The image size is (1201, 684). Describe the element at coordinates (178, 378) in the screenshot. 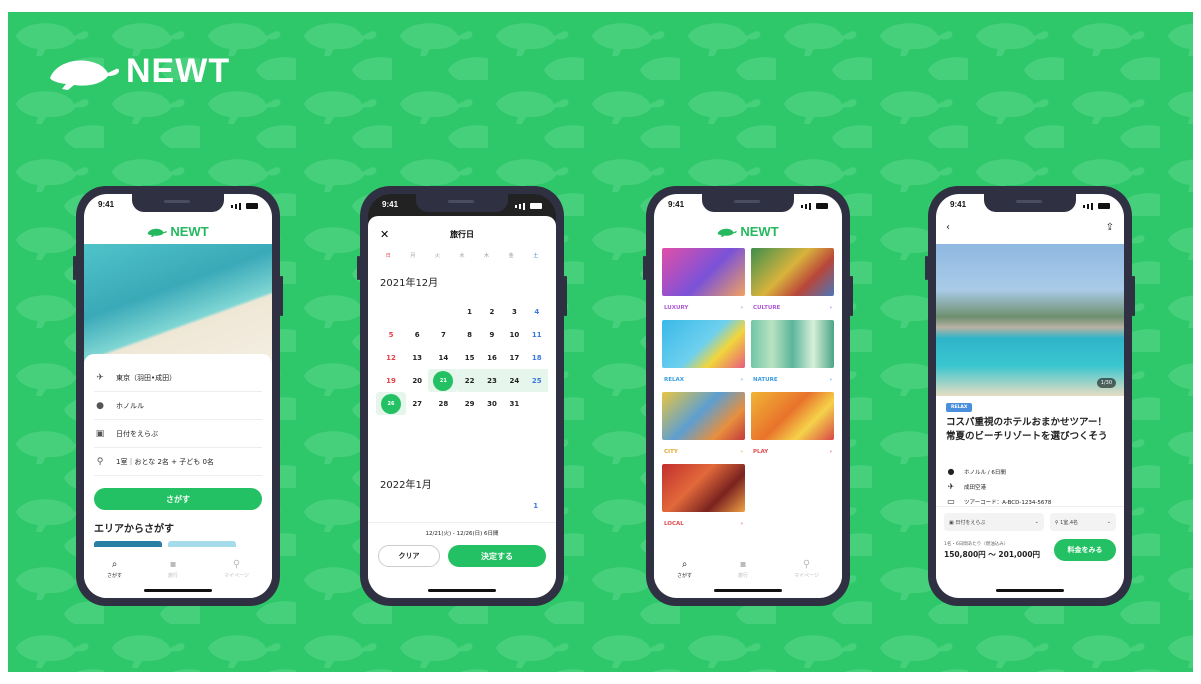

I see `departure-field: ✈ 東京（羽田•成田）` at that location.